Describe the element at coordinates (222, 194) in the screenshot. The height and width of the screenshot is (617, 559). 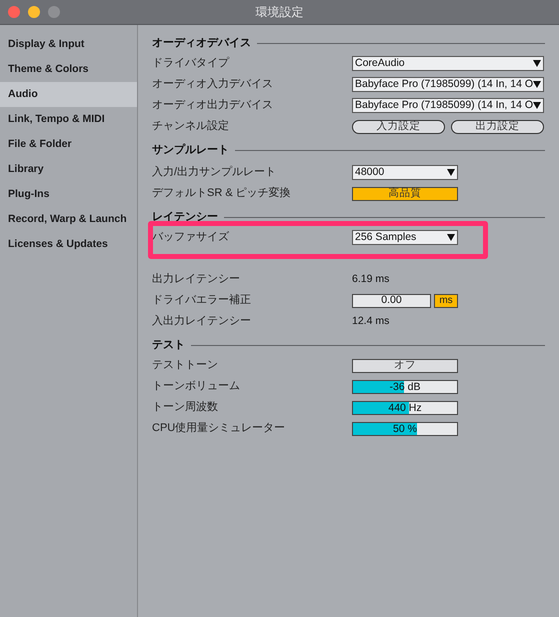
I see `setting-label: デフォルトSR & ピッチ変換` at that location.